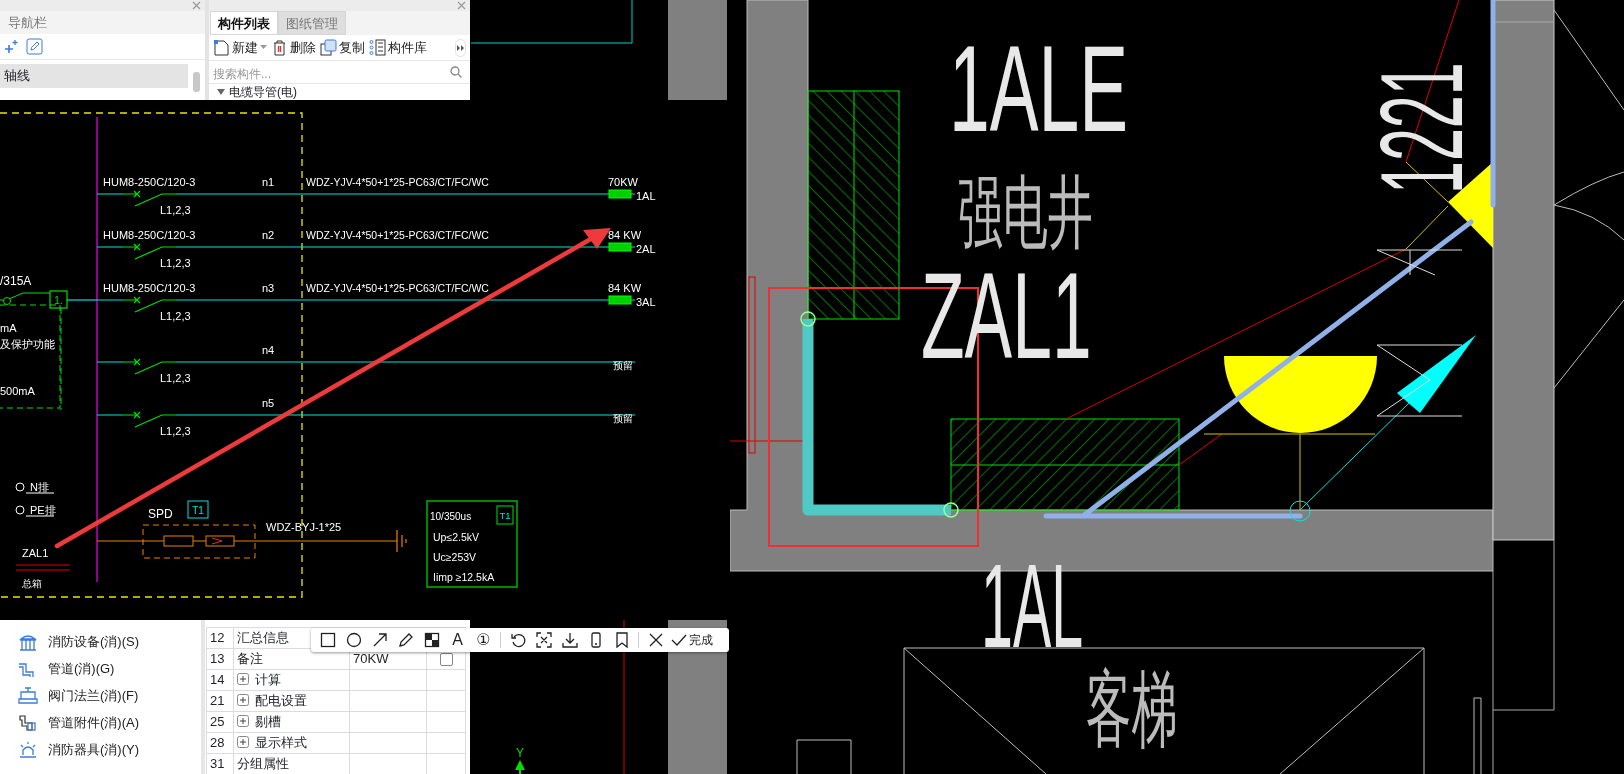 The image size is (1624, 774). What do you see at coordinates (621, 640) in the screenshot?
I see `bookmark-icon` at bounding box center [621, 640].